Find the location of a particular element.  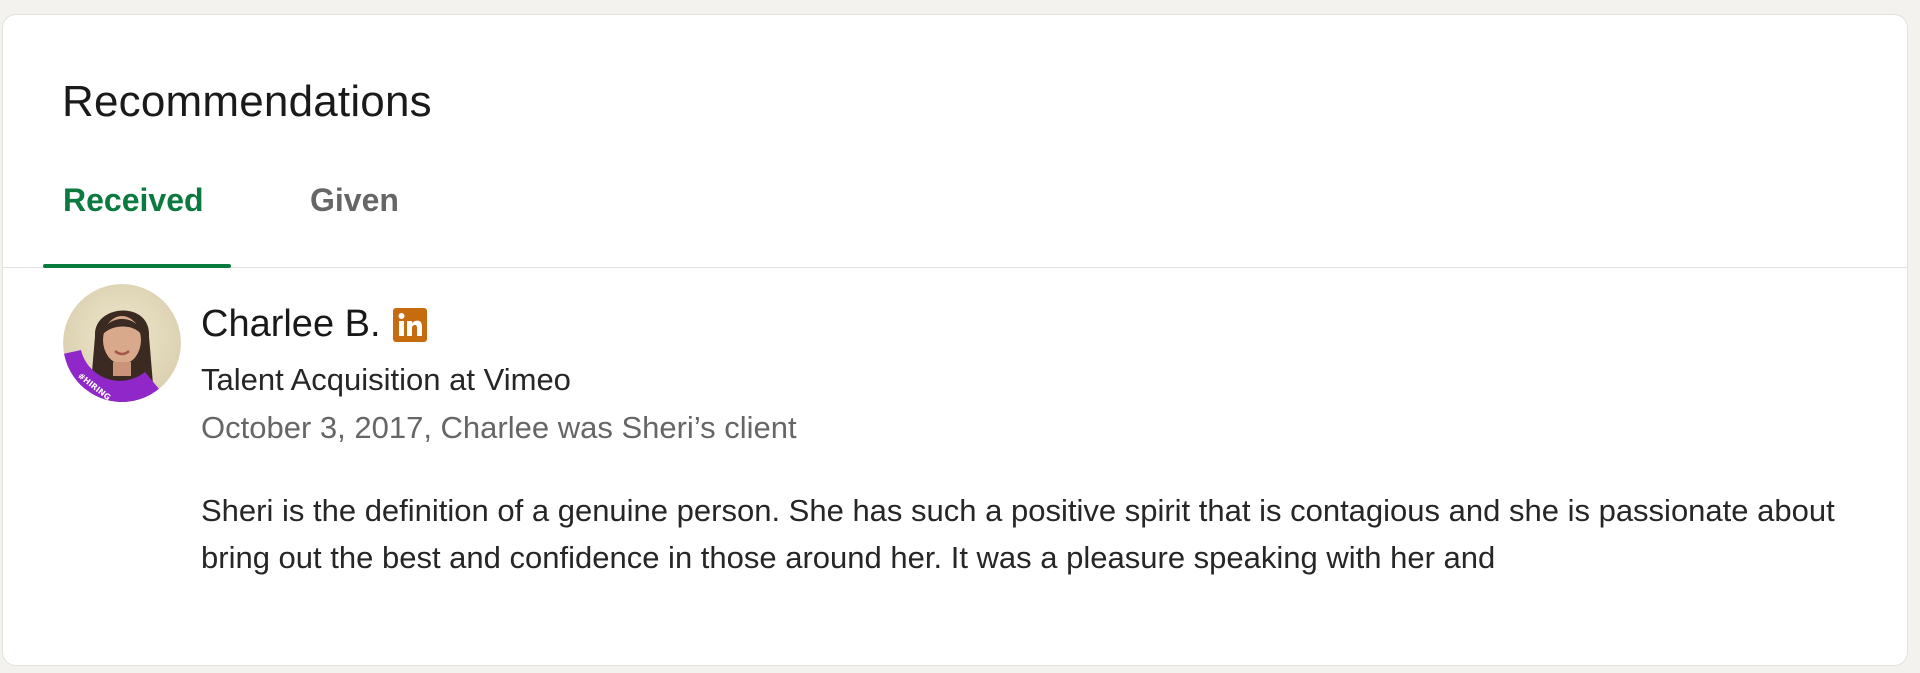

linkedin-icon is located at coordinates (409, 324).